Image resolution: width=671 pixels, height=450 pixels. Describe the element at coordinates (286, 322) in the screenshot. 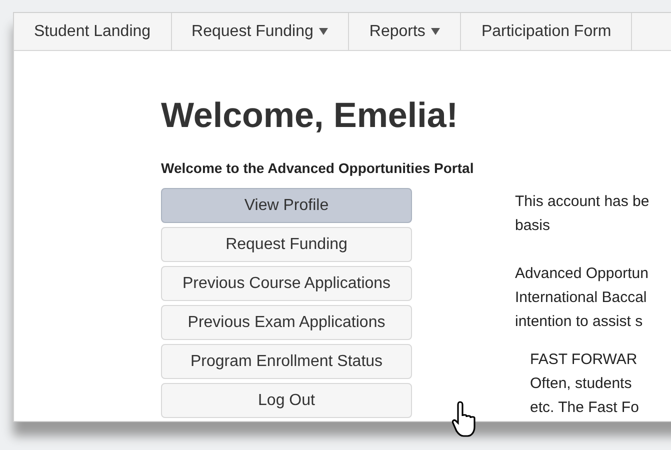

I see `menu-button: Previous Exam Applications` at that location.